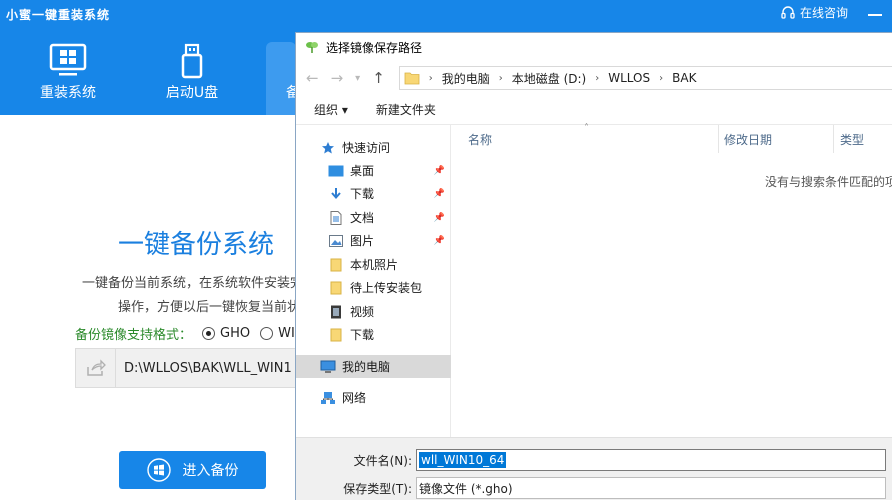  Describe the element at coordinates (226, 333) in the screenshot. I see `format-radio-gho: GHO` at that location.